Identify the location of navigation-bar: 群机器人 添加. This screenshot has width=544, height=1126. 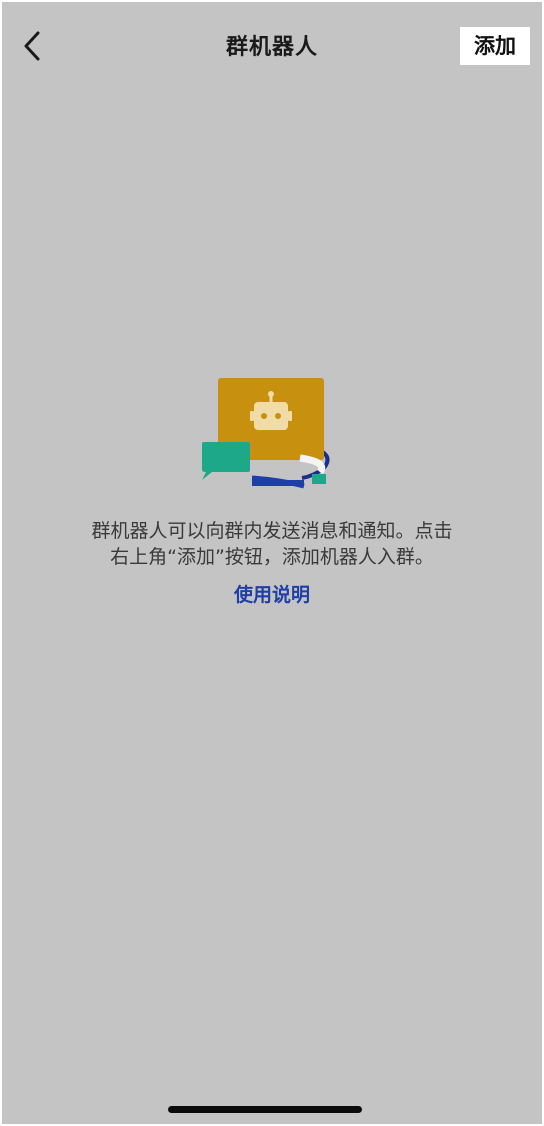
(272, 46).